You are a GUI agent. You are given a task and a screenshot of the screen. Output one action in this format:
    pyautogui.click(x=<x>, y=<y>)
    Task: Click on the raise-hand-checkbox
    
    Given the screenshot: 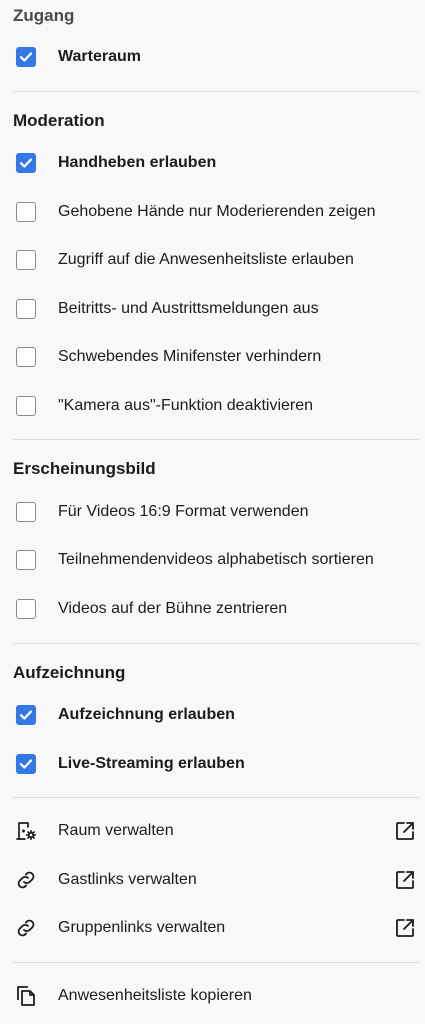 What is the action you would take?
    pyautogui.click(x=26, y=163)
    